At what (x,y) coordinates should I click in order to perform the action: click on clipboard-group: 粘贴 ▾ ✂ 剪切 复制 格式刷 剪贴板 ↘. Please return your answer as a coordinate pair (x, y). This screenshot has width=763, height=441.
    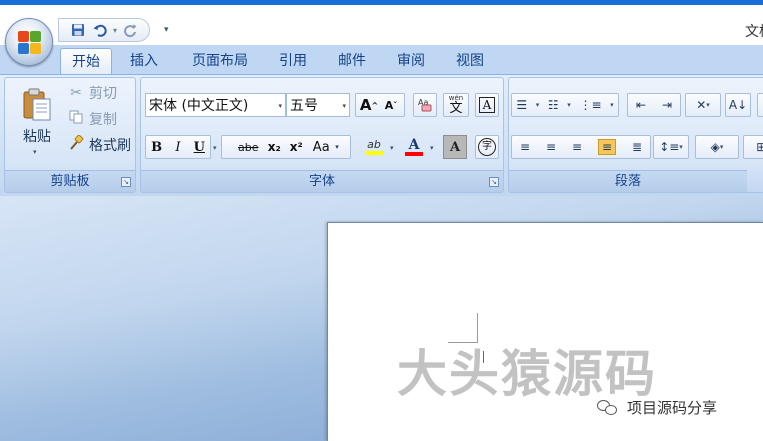
    Looking at the image, I should click on (70, 135).